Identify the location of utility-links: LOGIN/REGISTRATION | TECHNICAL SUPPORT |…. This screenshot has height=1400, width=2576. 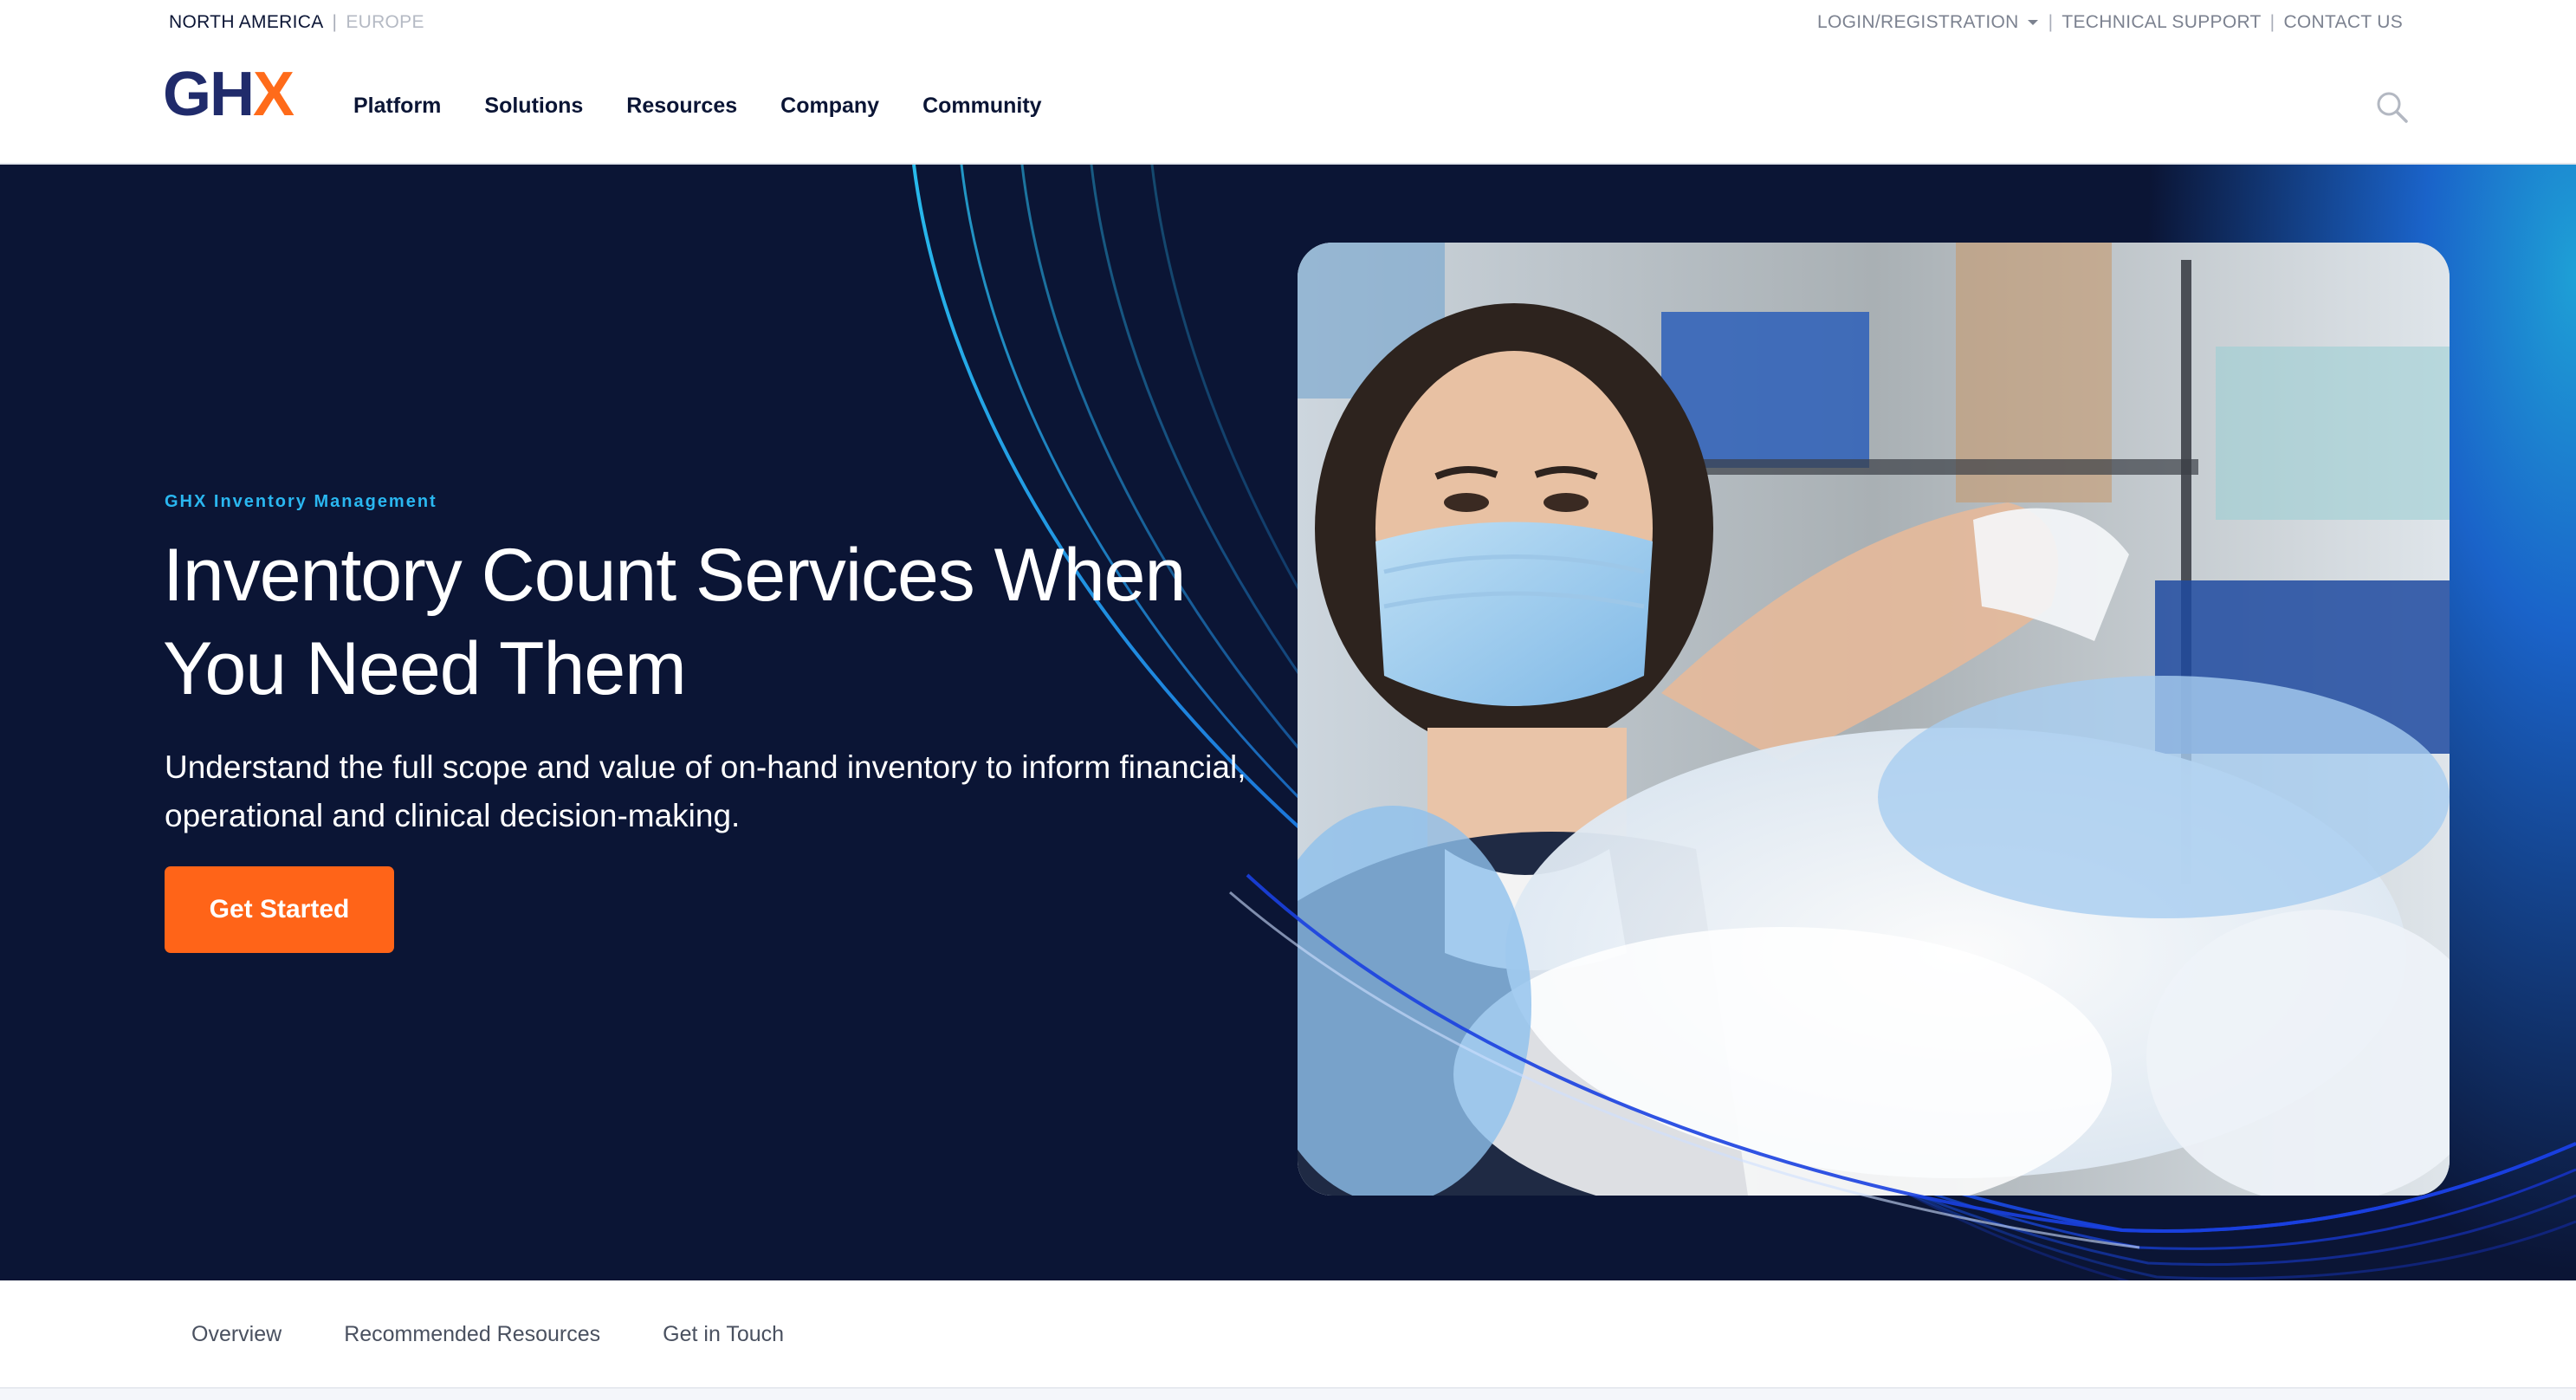
(2110, 22).